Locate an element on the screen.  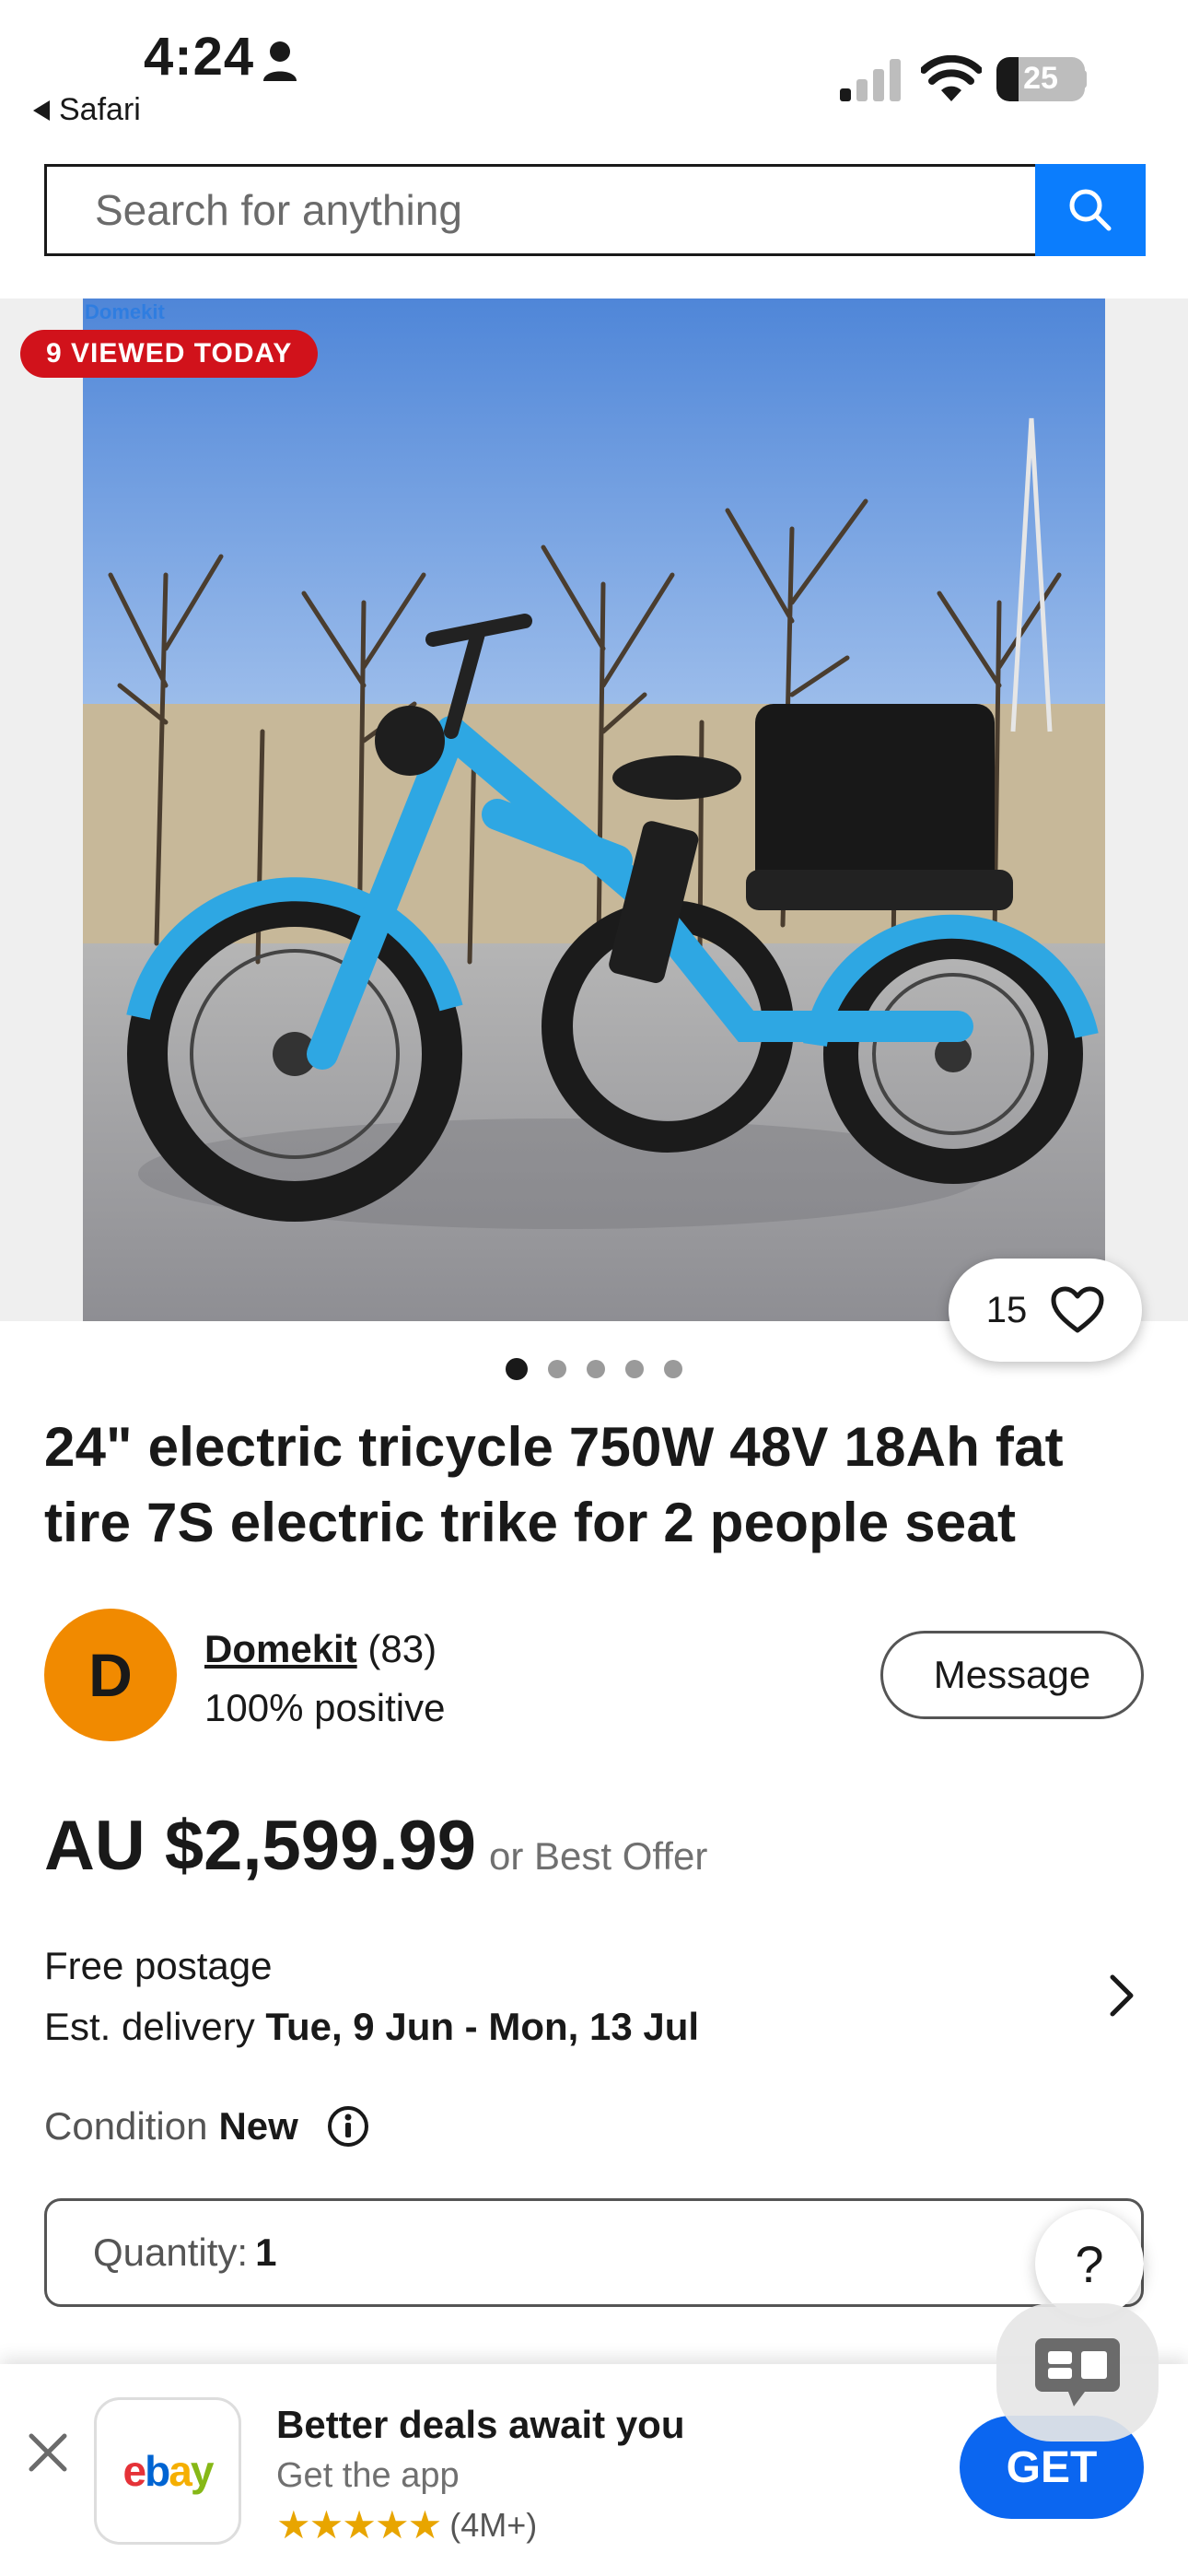
condition-value: New is located at coordinates (258, 2126).